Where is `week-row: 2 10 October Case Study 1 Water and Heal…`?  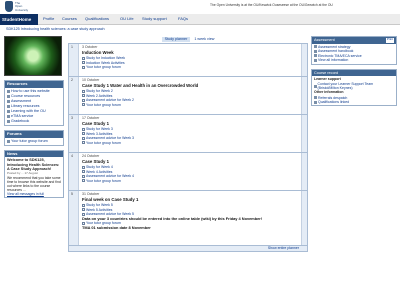
week-row: 2 10 October Case Study 1 Water and Heal… is located at coordinates (188, 95).